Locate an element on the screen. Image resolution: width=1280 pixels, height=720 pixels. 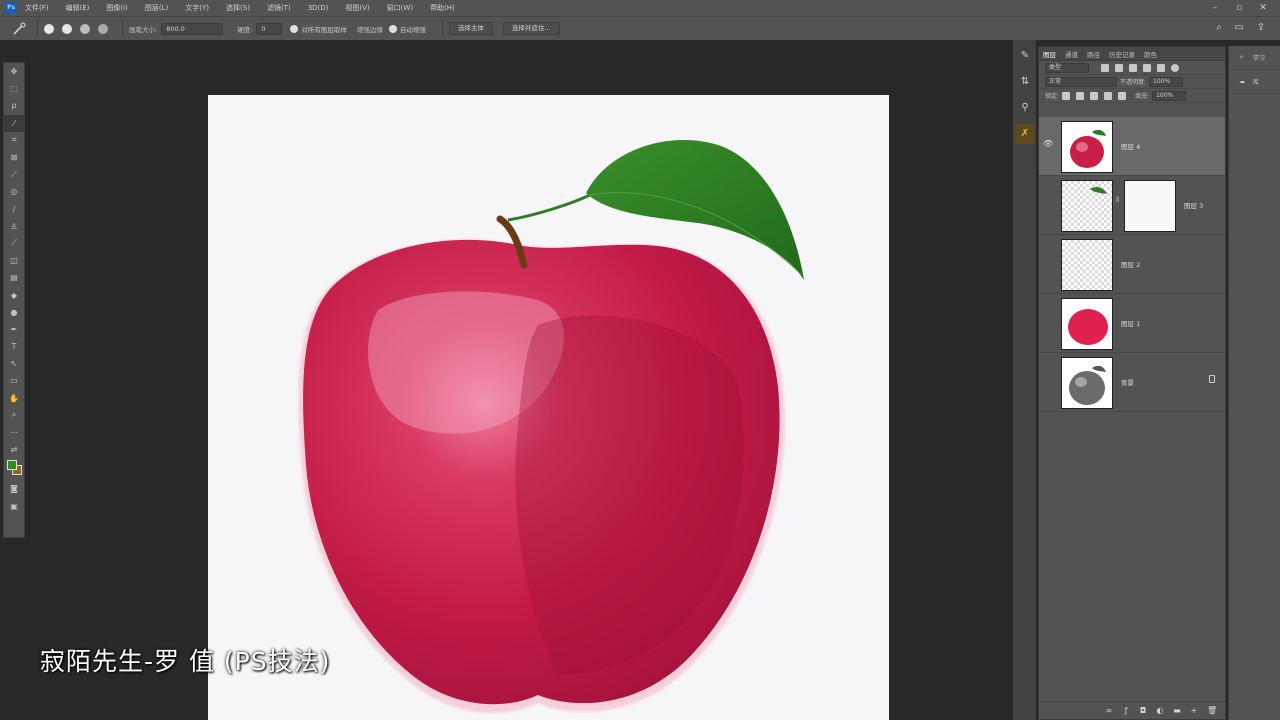
lock-all-icon is located at coordinates (1122, 95).